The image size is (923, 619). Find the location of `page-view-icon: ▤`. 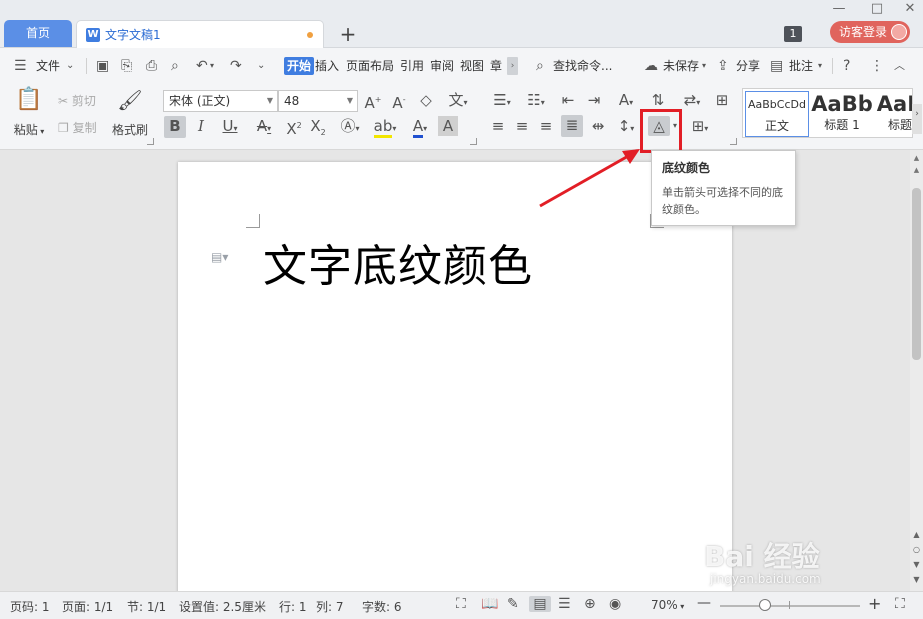

page-view-icon: ▤ is located at coordinates (540, 604).